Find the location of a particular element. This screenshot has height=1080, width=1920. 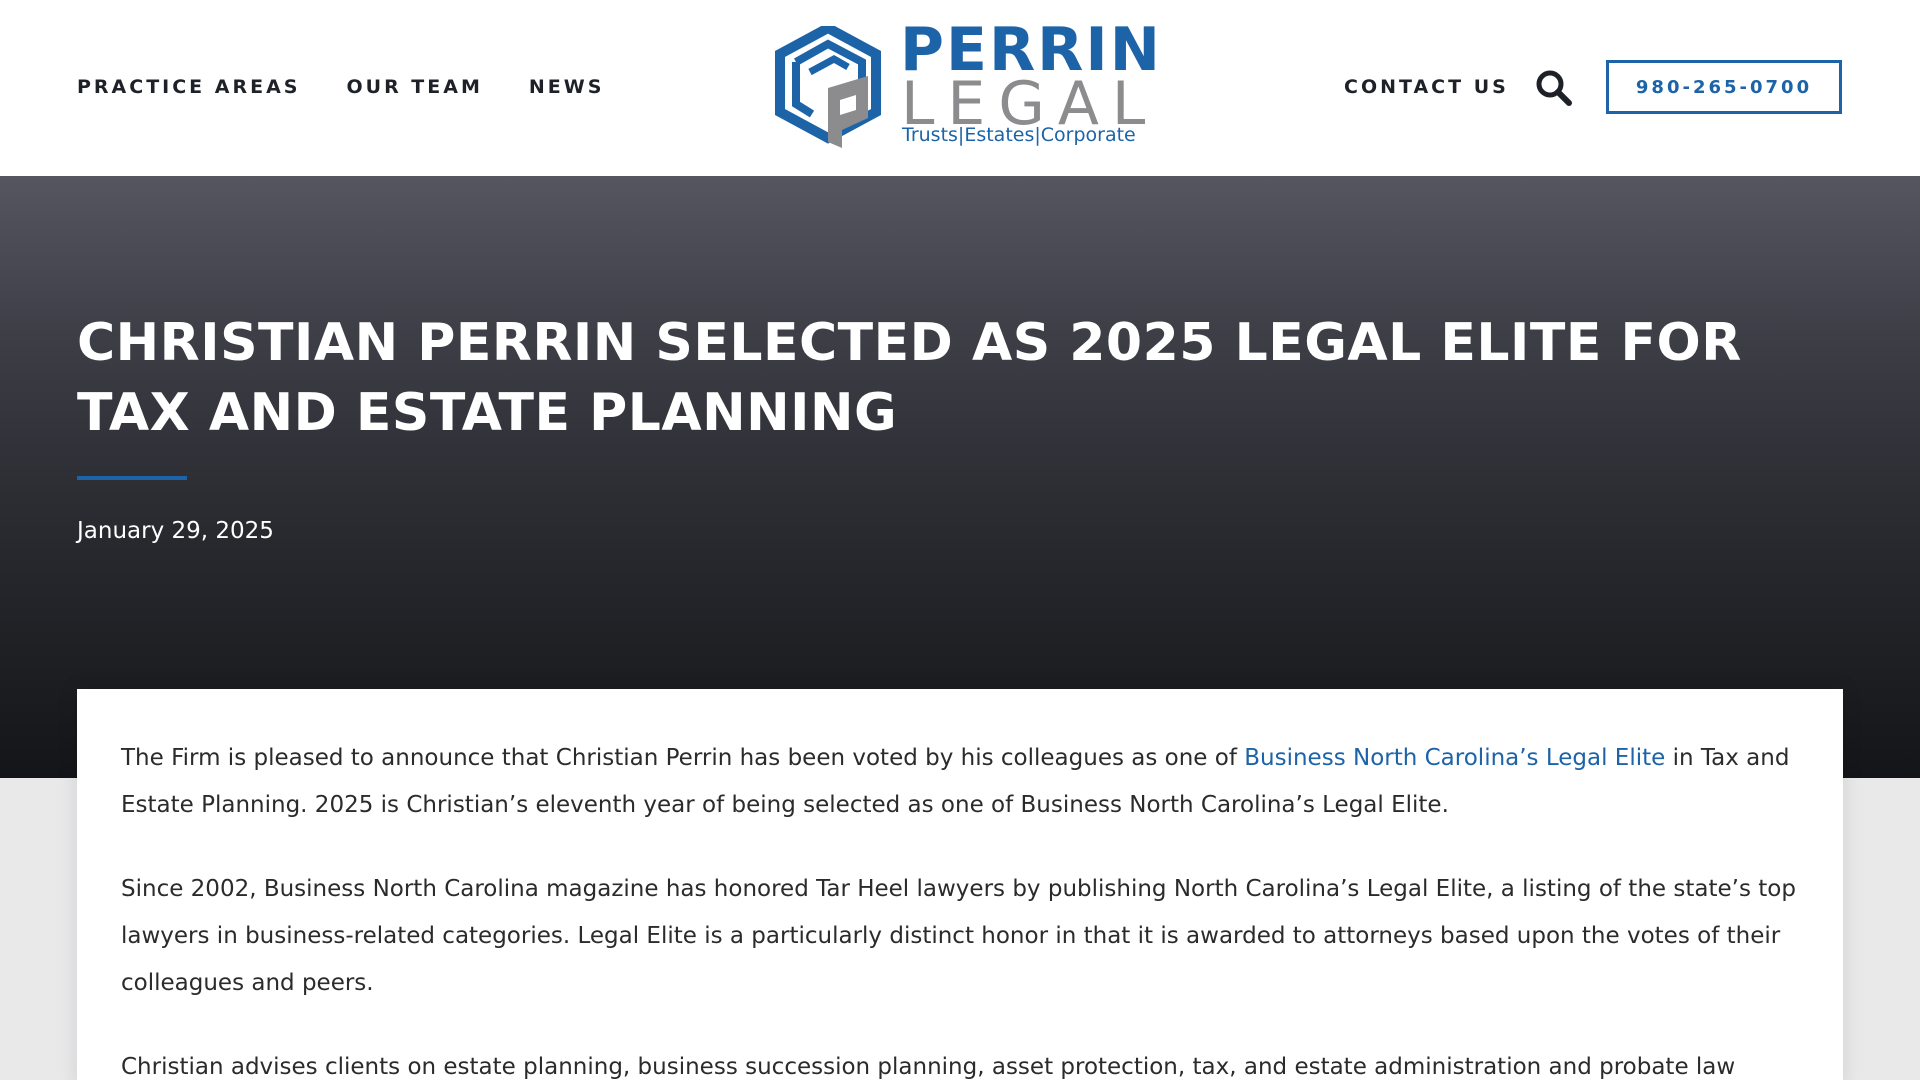

legal-elite-link: Business North Carolina’s Legal Elite is located at coordinates (1454, 758).